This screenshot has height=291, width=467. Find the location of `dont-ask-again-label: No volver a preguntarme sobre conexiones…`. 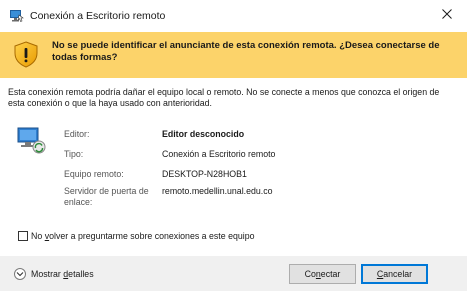

dont-ask-again-label: No volver a preguntarme sobre conexiones… is located at coordinates (143, 236).